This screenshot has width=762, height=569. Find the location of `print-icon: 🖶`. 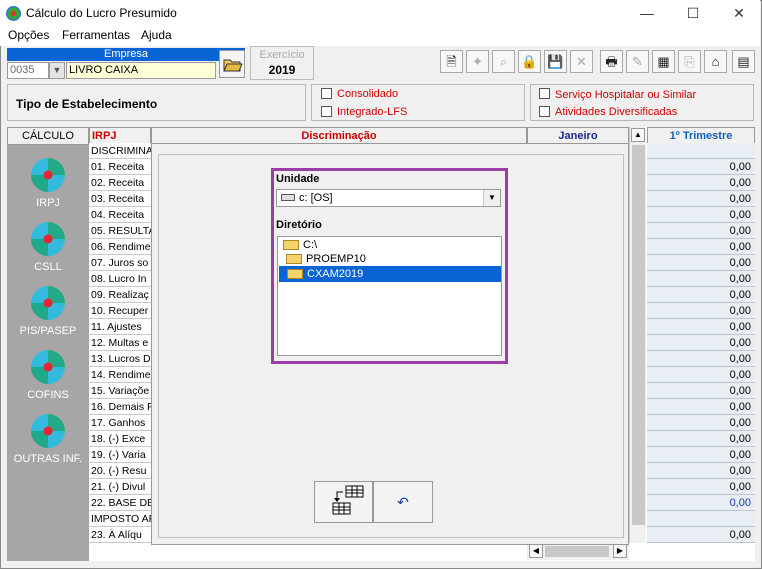

print-icon: 🖶 is located at coordinates (611, 61).